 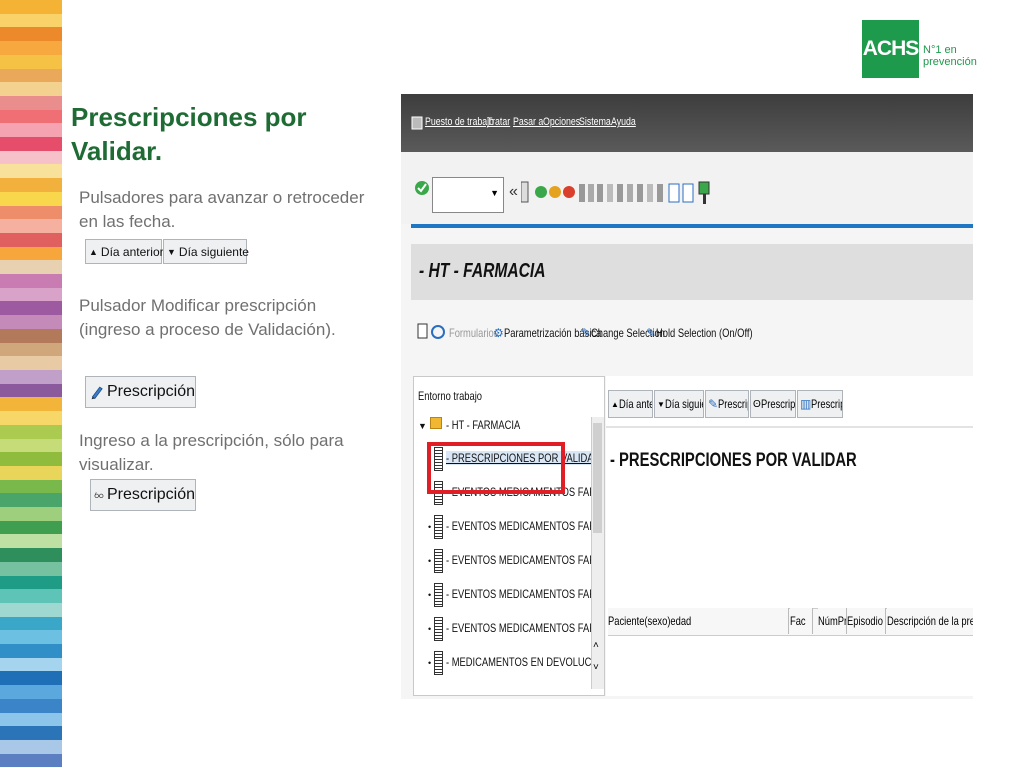 What do you see at coordinates (727, 404) in the screenshot?
I see `prescripcion-edit-button: ✎Prescripción` at bounding box center [727, 404].